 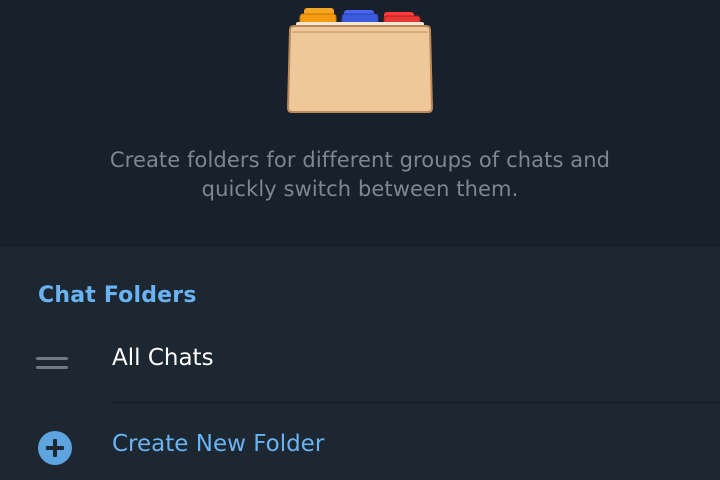 I want to click on create-new-folder-label: Create New Folder, so click(x=218, y=444).